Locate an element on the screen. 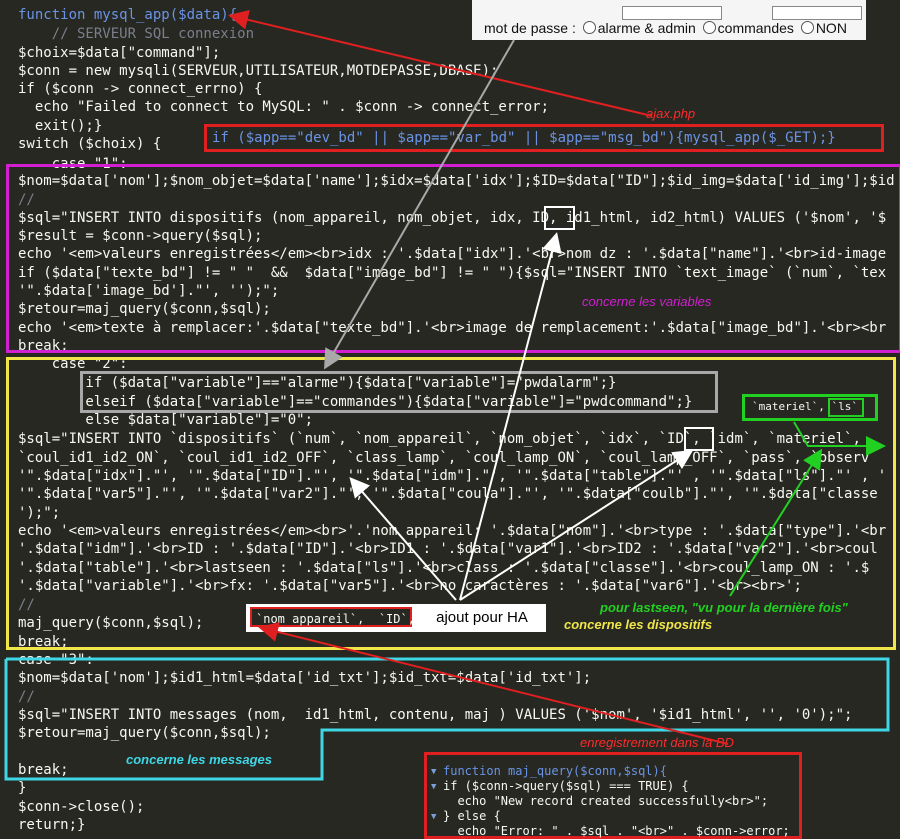 This screenshot has height=839, width=900. radio-commandes is located at coordinates (709, 27).